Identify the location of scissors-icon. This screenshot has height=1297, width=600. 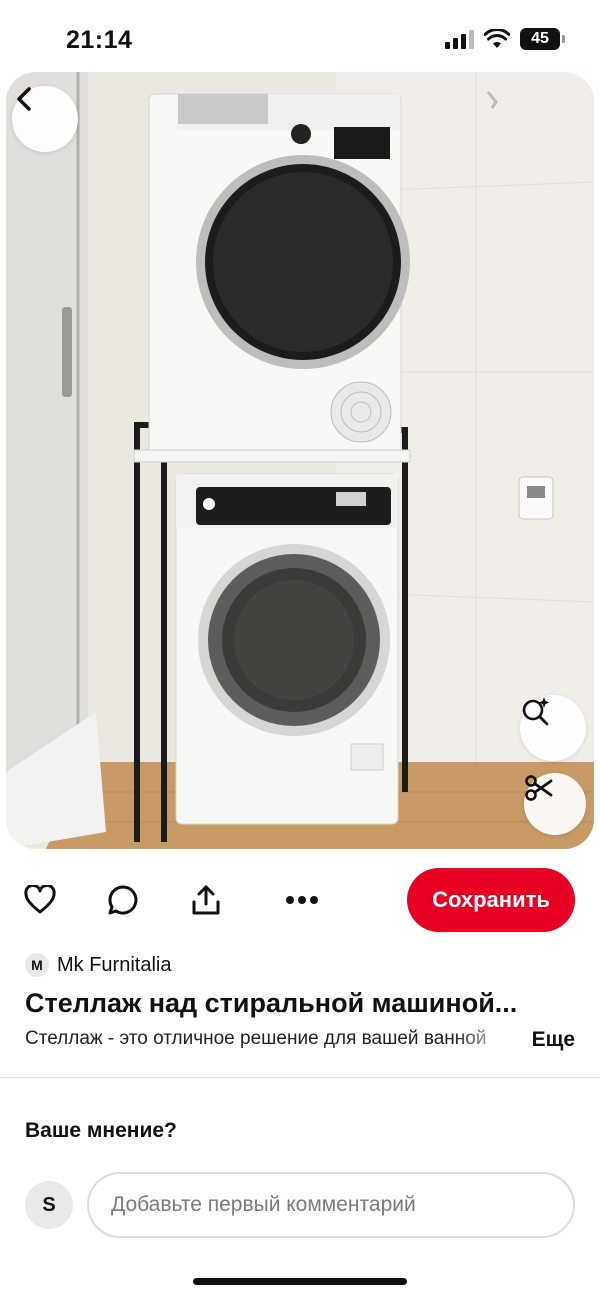
(539, 788).